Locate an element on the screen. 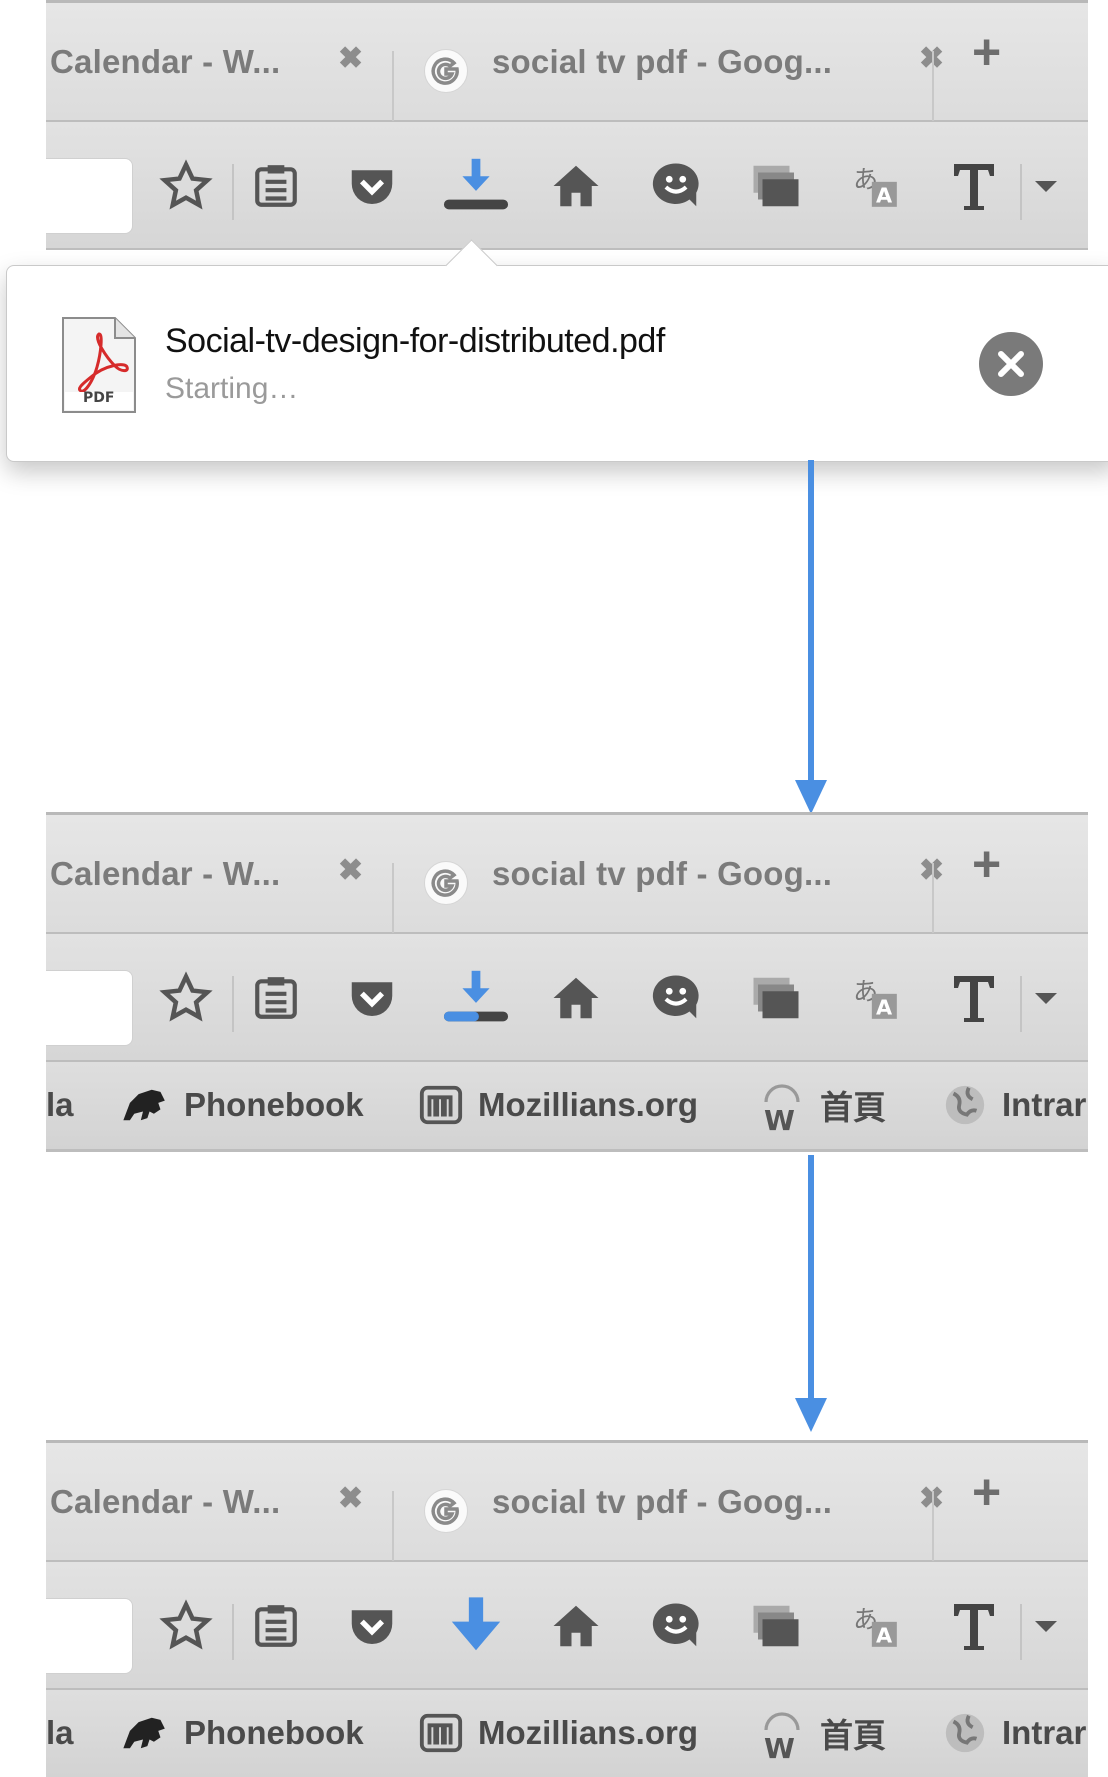 The width and height of the screenshot is (1108, 1777). close-circle-icon is located at coordinates (1011, 364).